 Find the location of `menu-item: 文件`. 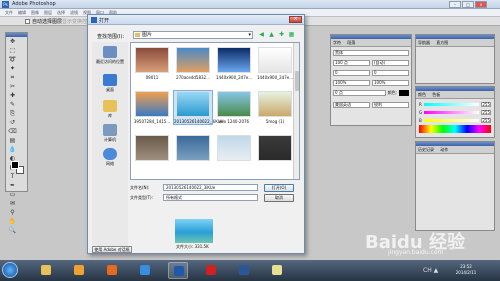

menu-item: 文件 is located at coordinates (9, 13).